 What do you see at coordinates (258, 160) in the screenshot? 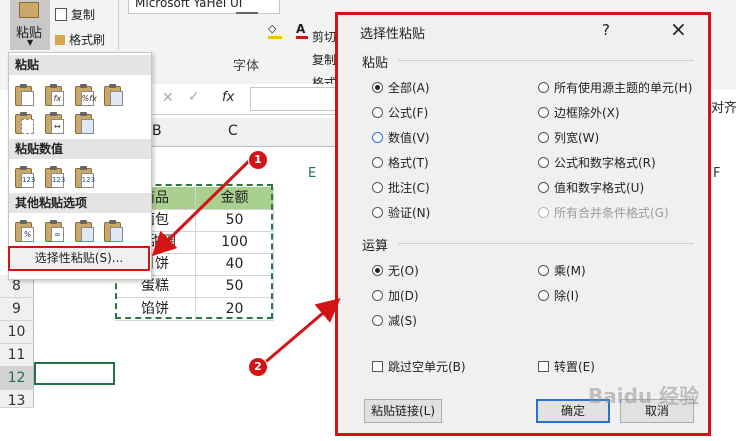
I see `step-badge-1: 1` at bounding box center [258, 160].